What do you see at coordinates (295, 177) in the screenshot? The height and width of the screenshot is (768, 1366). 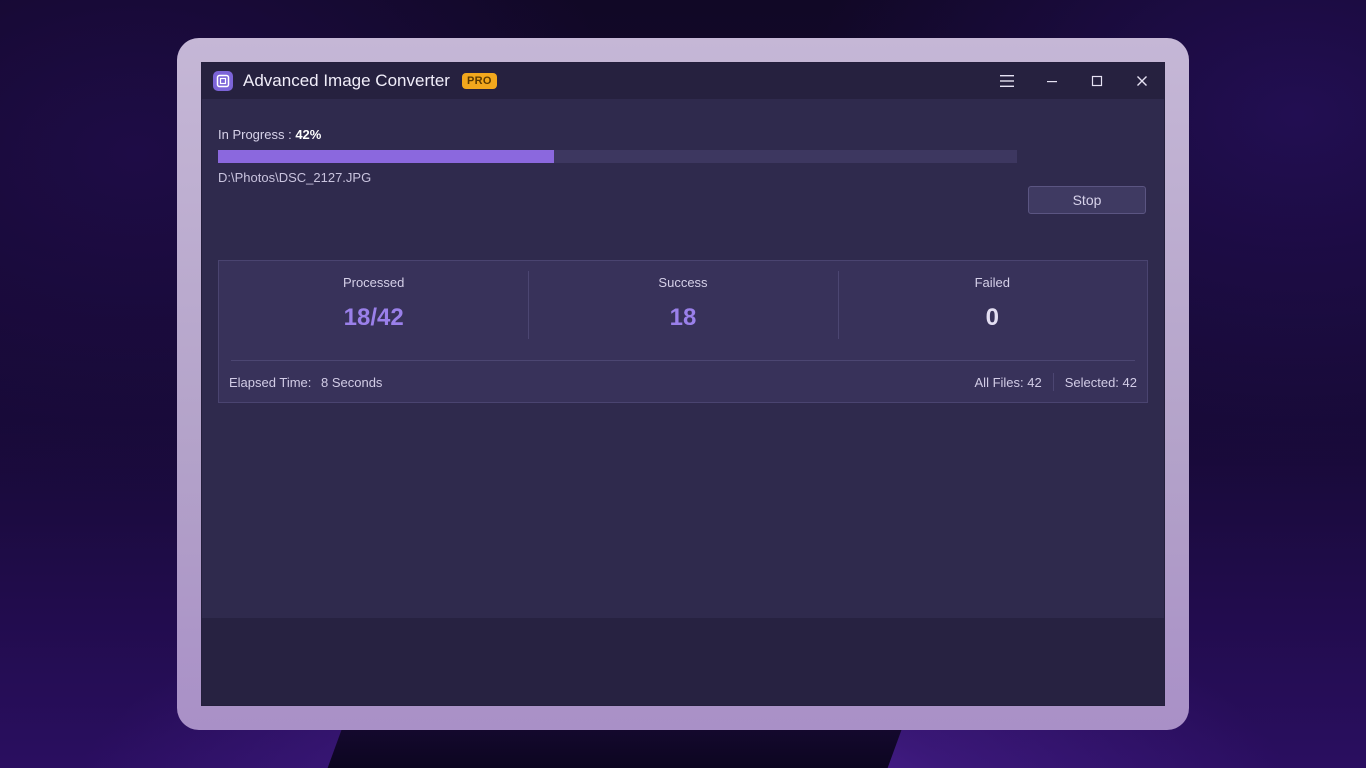 I see `current-file-path: D:\Photos\DSC_2127.JPG` at bounding box center [295, 177].